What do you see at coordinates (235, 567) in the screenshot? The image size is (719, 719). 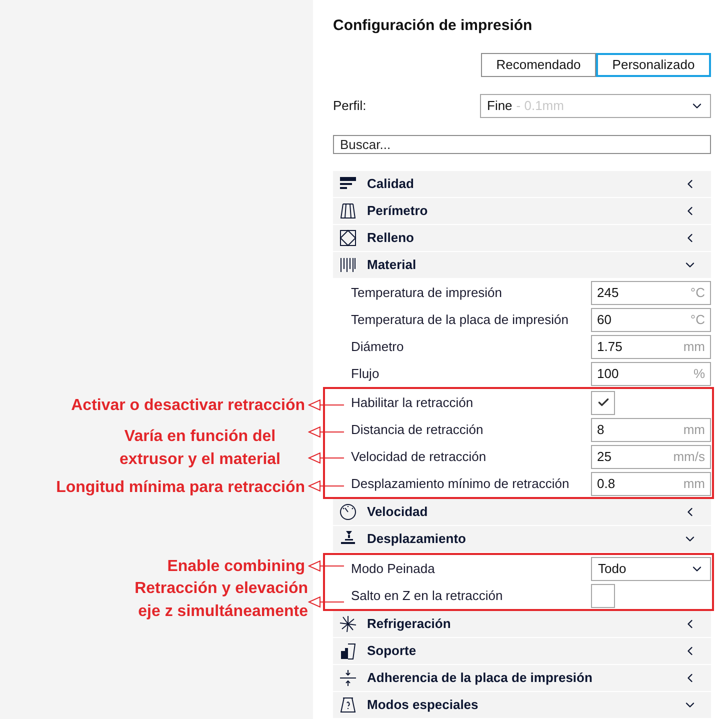 I see `annotation-text: Enable combining` at bounding box center [235, 567].